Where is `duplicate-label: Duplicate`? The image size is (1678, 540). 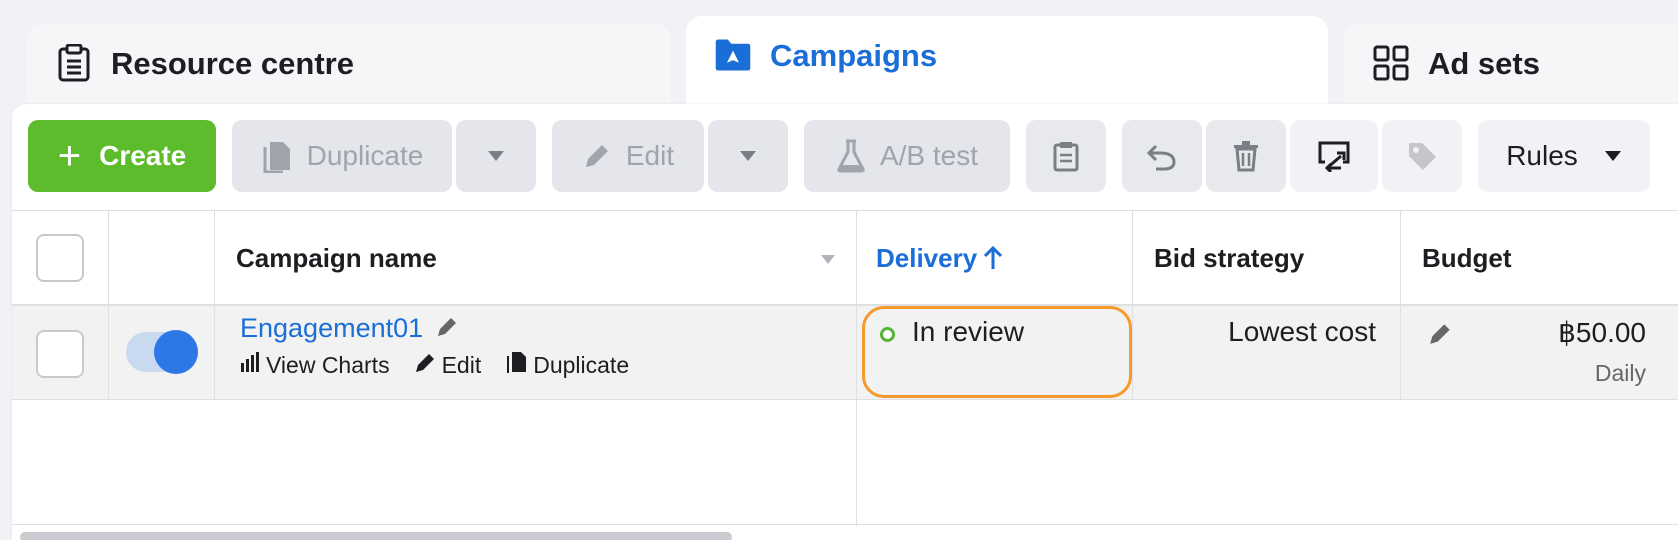 duplicate-label: Duplicate is located at coordinates (365, 155).